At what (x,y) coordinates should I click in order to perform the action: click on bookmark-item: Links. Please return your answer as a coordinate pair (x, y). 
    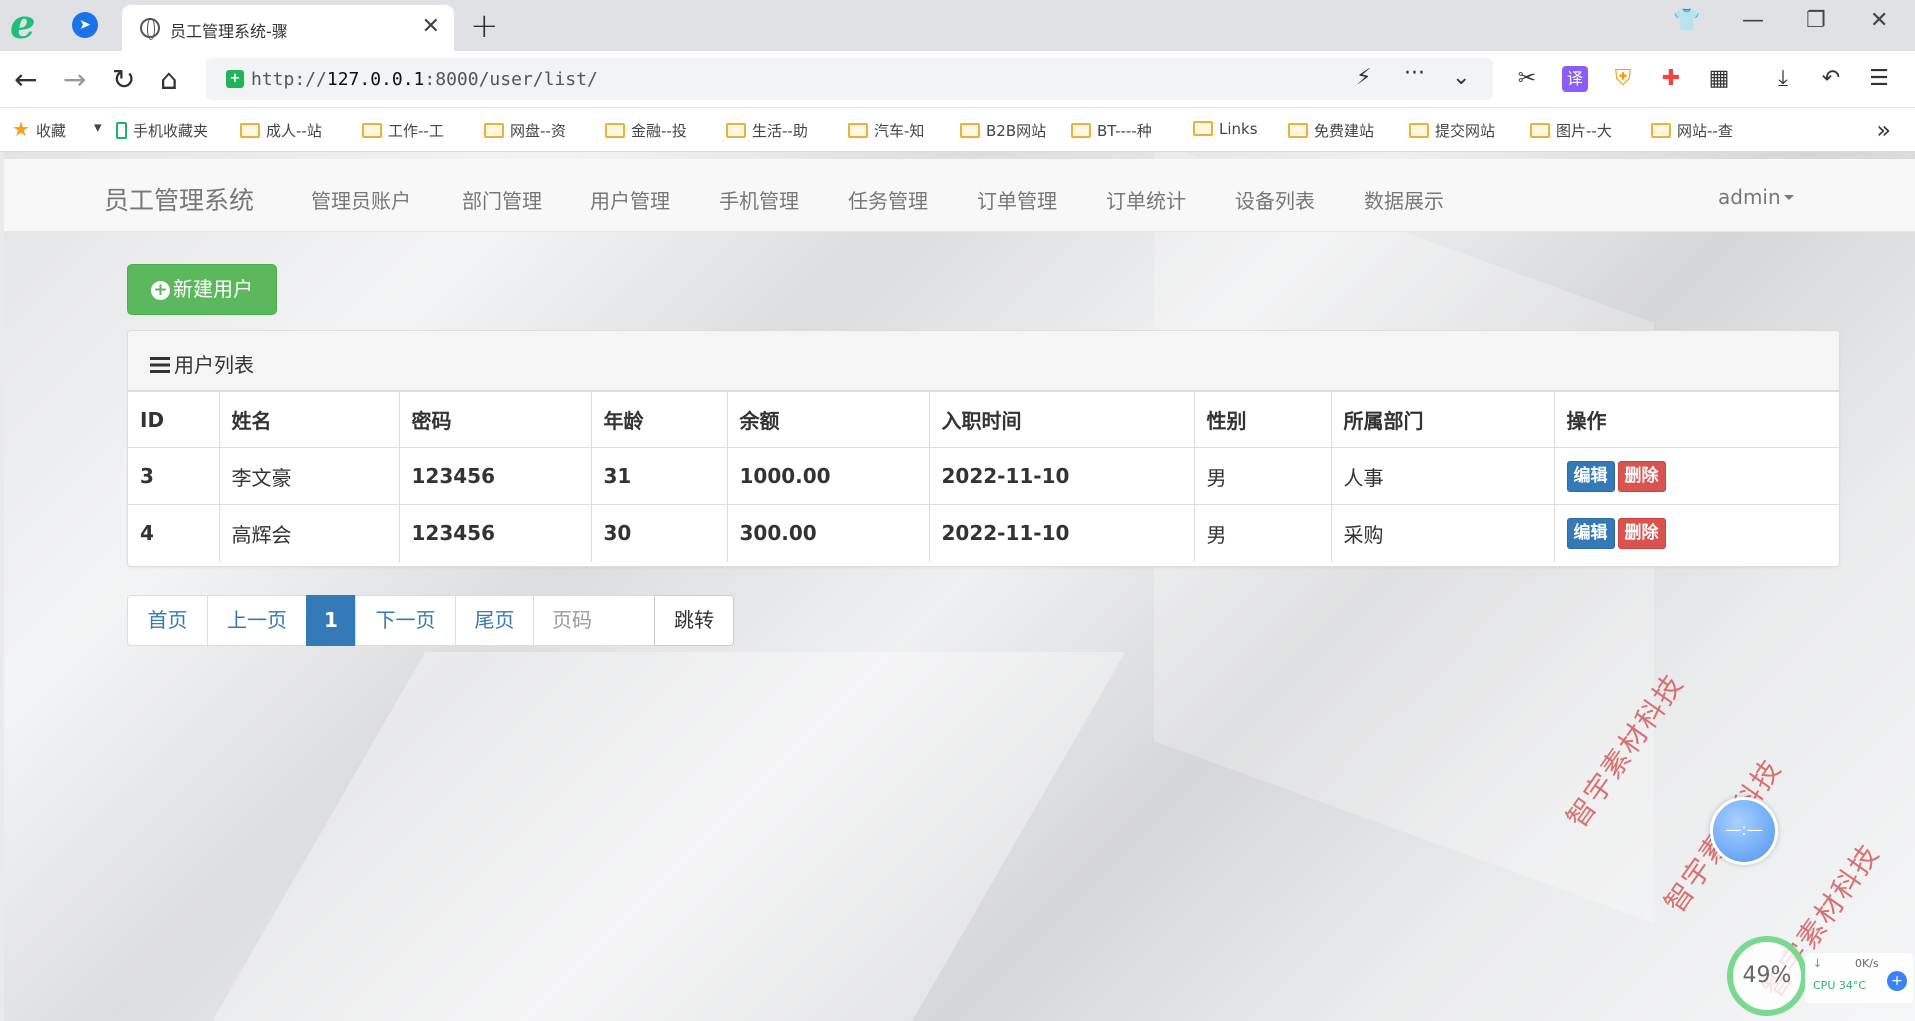
    Looking at the image, I should click on (1225, 129).